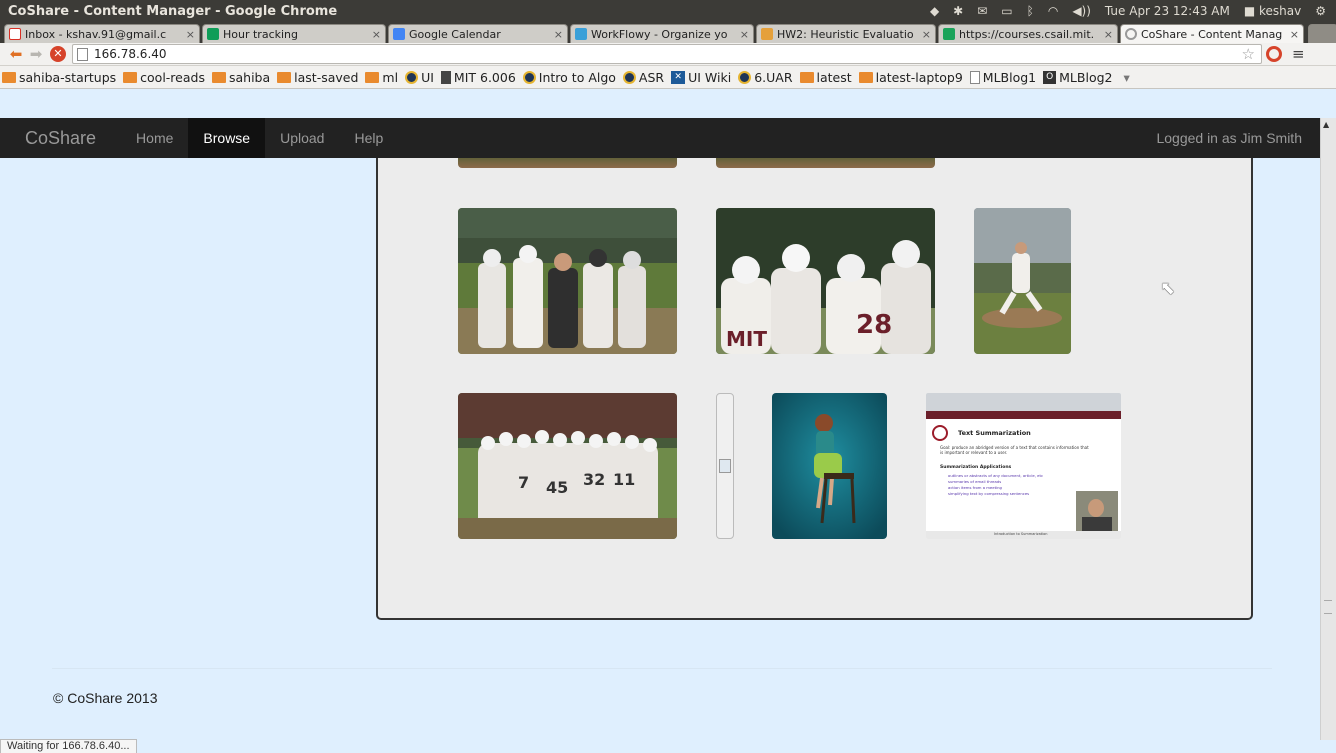 This screenshot has width=1336, height=753. I want to click on bookmark-ui-wiki: ✕ UI Wiki, so click(701, 77).